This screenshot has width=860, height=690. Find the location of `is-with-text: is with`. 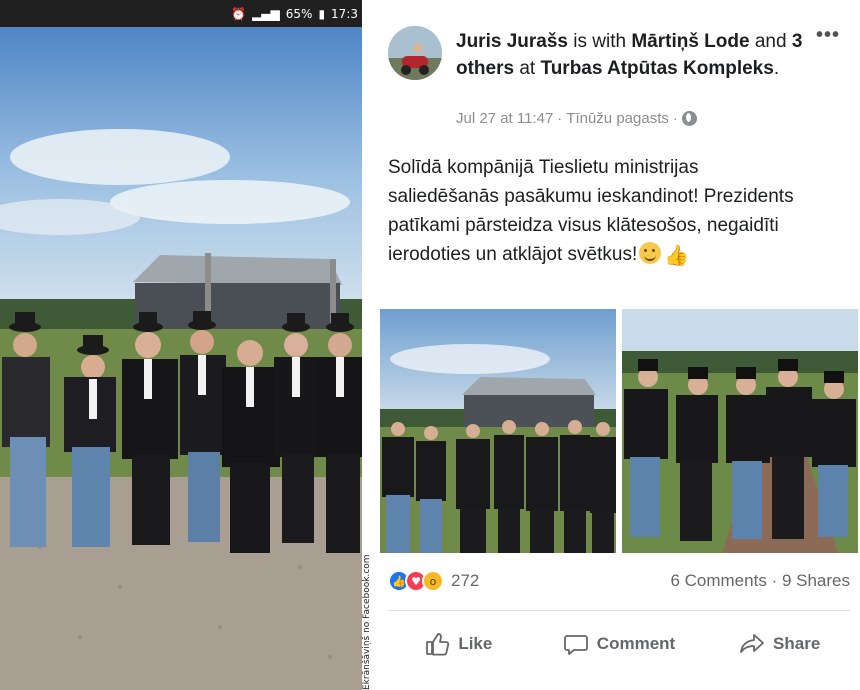

is-with-text: is with is located at coordinates (600, 41).